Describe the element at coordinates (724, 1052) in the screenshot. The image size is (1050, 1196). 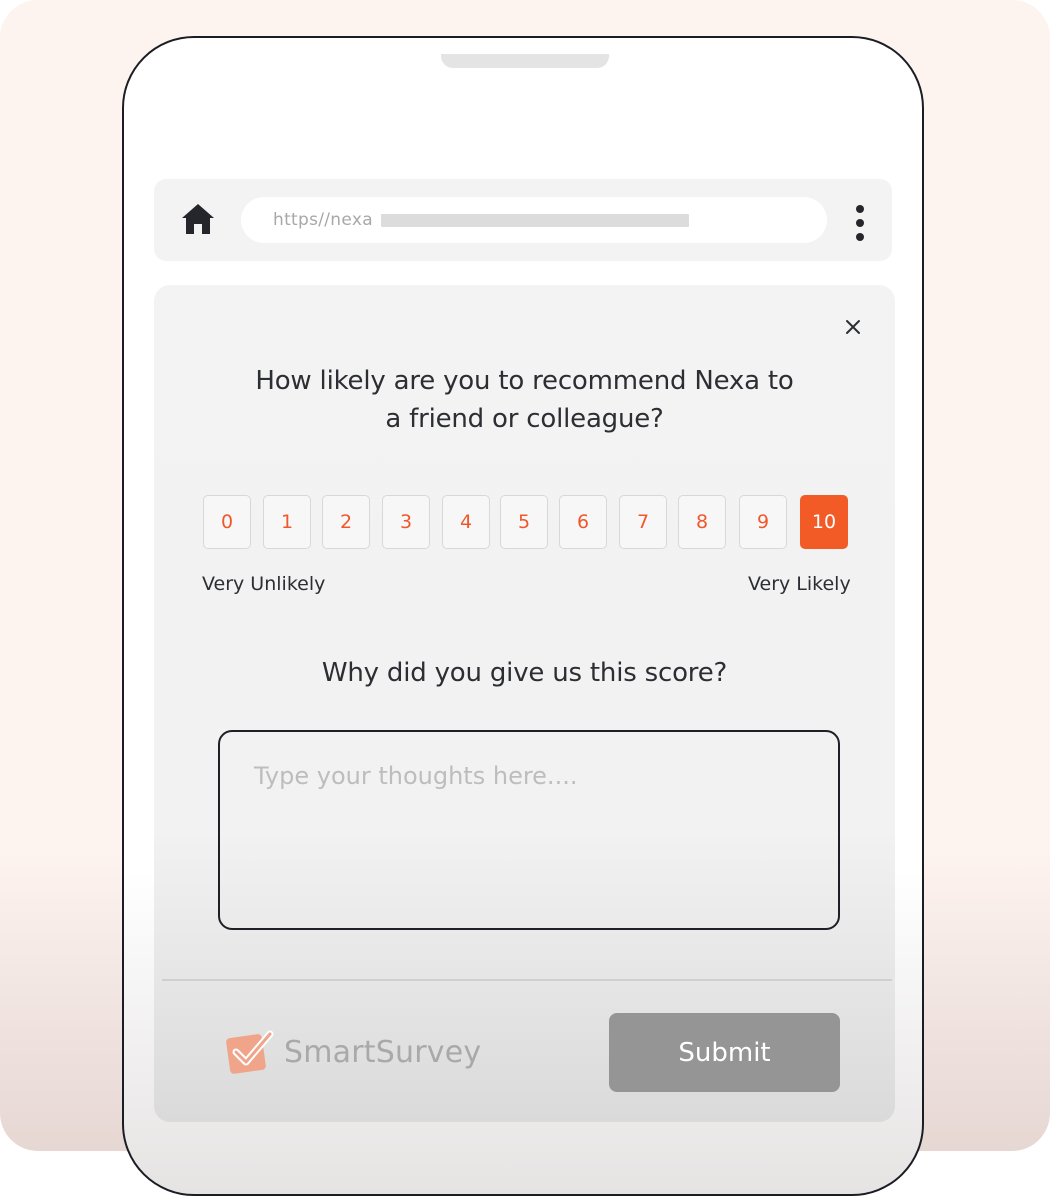
I see `submit-button: Submit` at that location.